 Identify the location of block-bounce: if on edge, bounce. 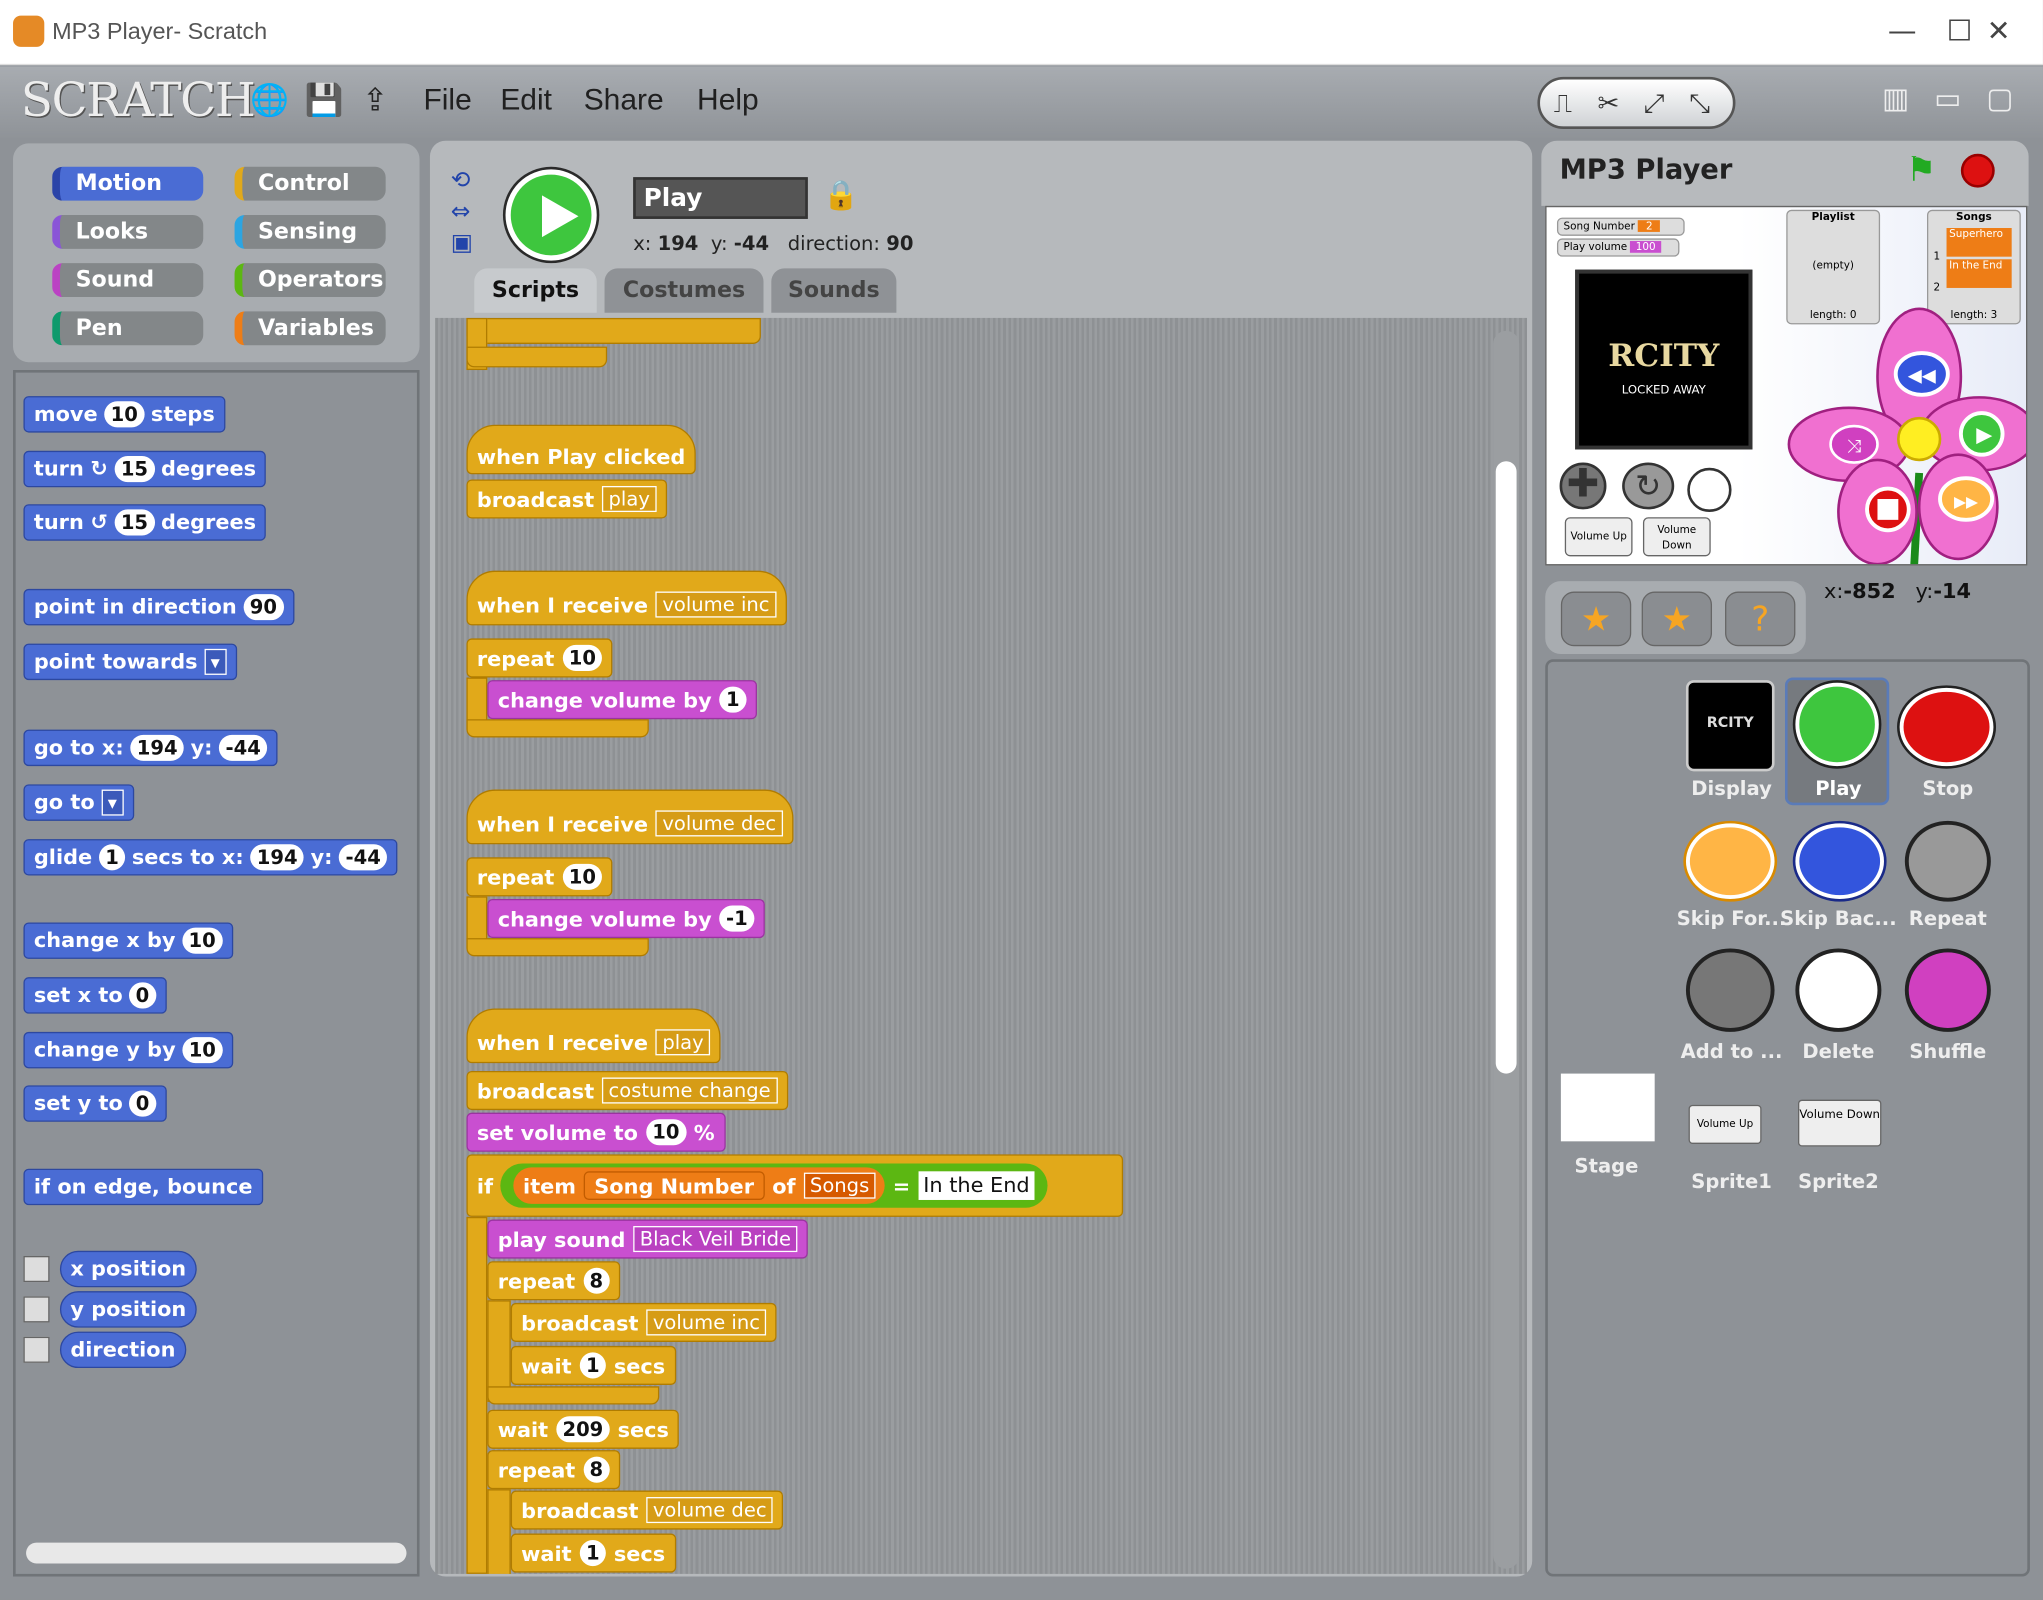
(143, 1187).